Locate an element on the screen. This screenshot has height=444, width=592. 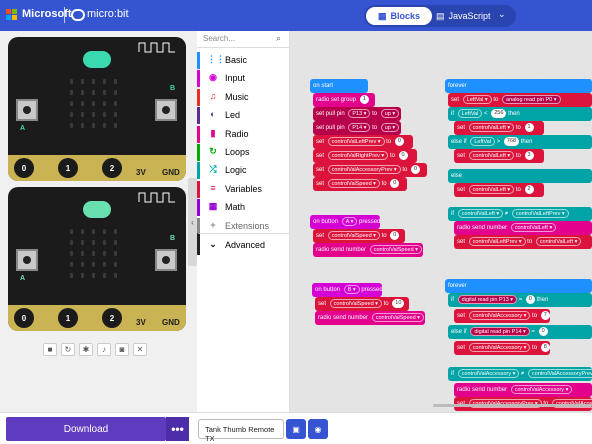
stop-icon: ■ is located at coordinates (50, 349).